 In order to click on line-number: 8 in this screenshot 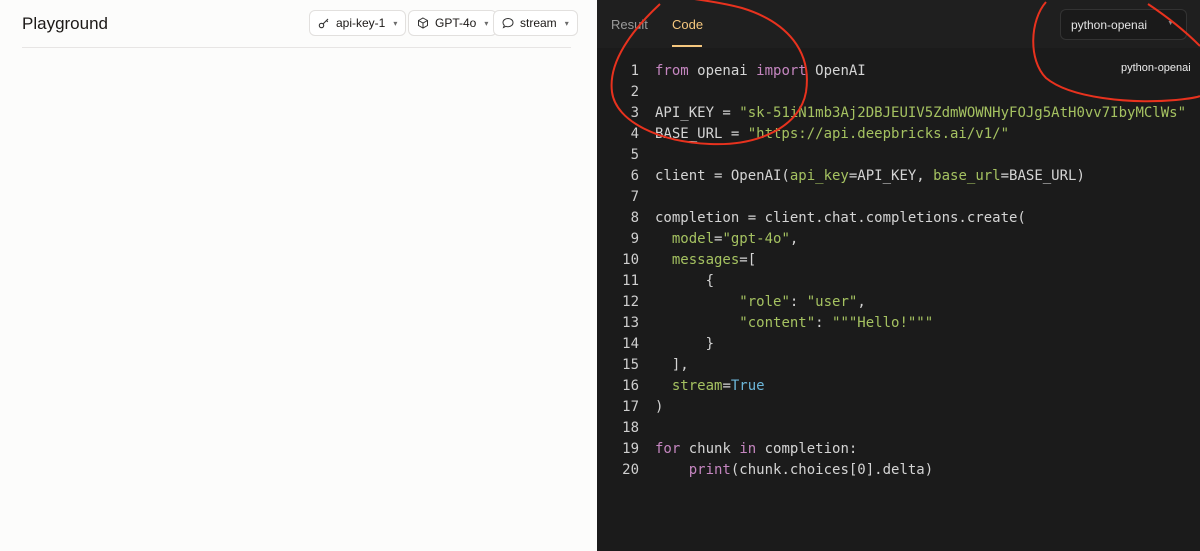, I will do `click(634, 218)`.